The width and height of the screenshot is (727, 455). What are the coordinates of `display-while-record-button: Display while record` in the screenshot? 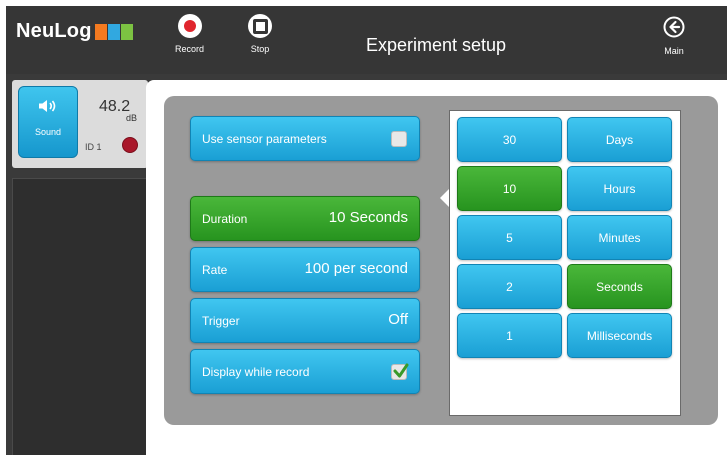 It's located at (305, 371).